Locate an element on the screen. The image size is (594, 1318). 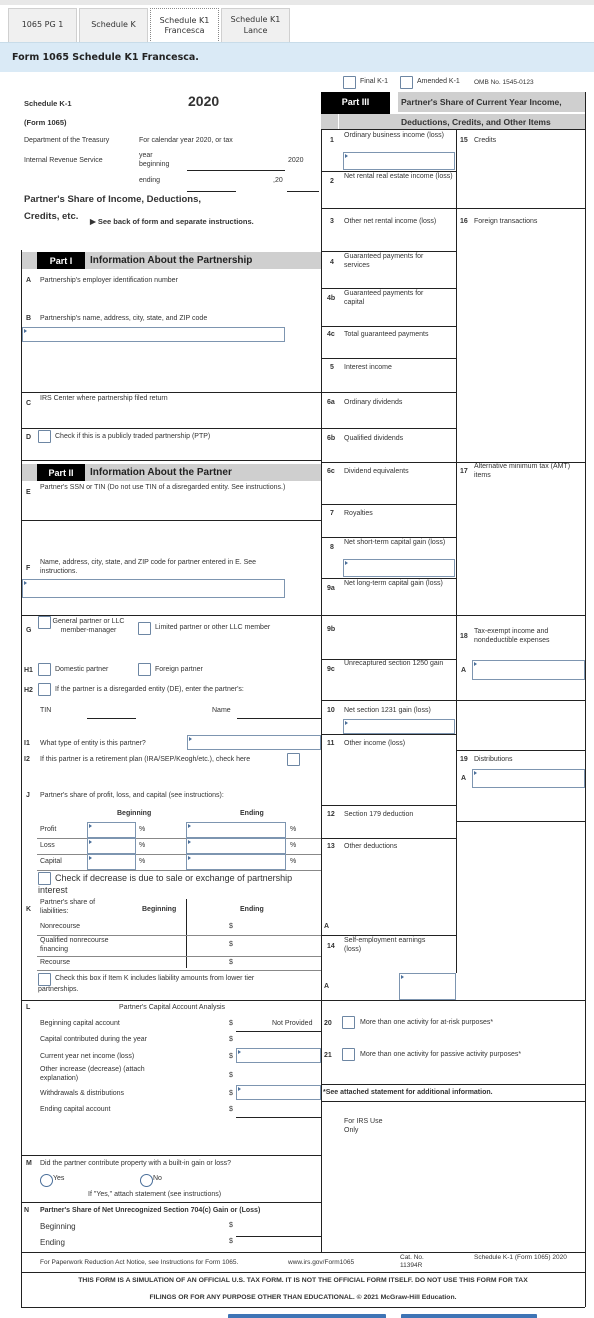
form-title-banner: Form 1065 Schedule K1 Francesca. is located at coordinates (297, 57).